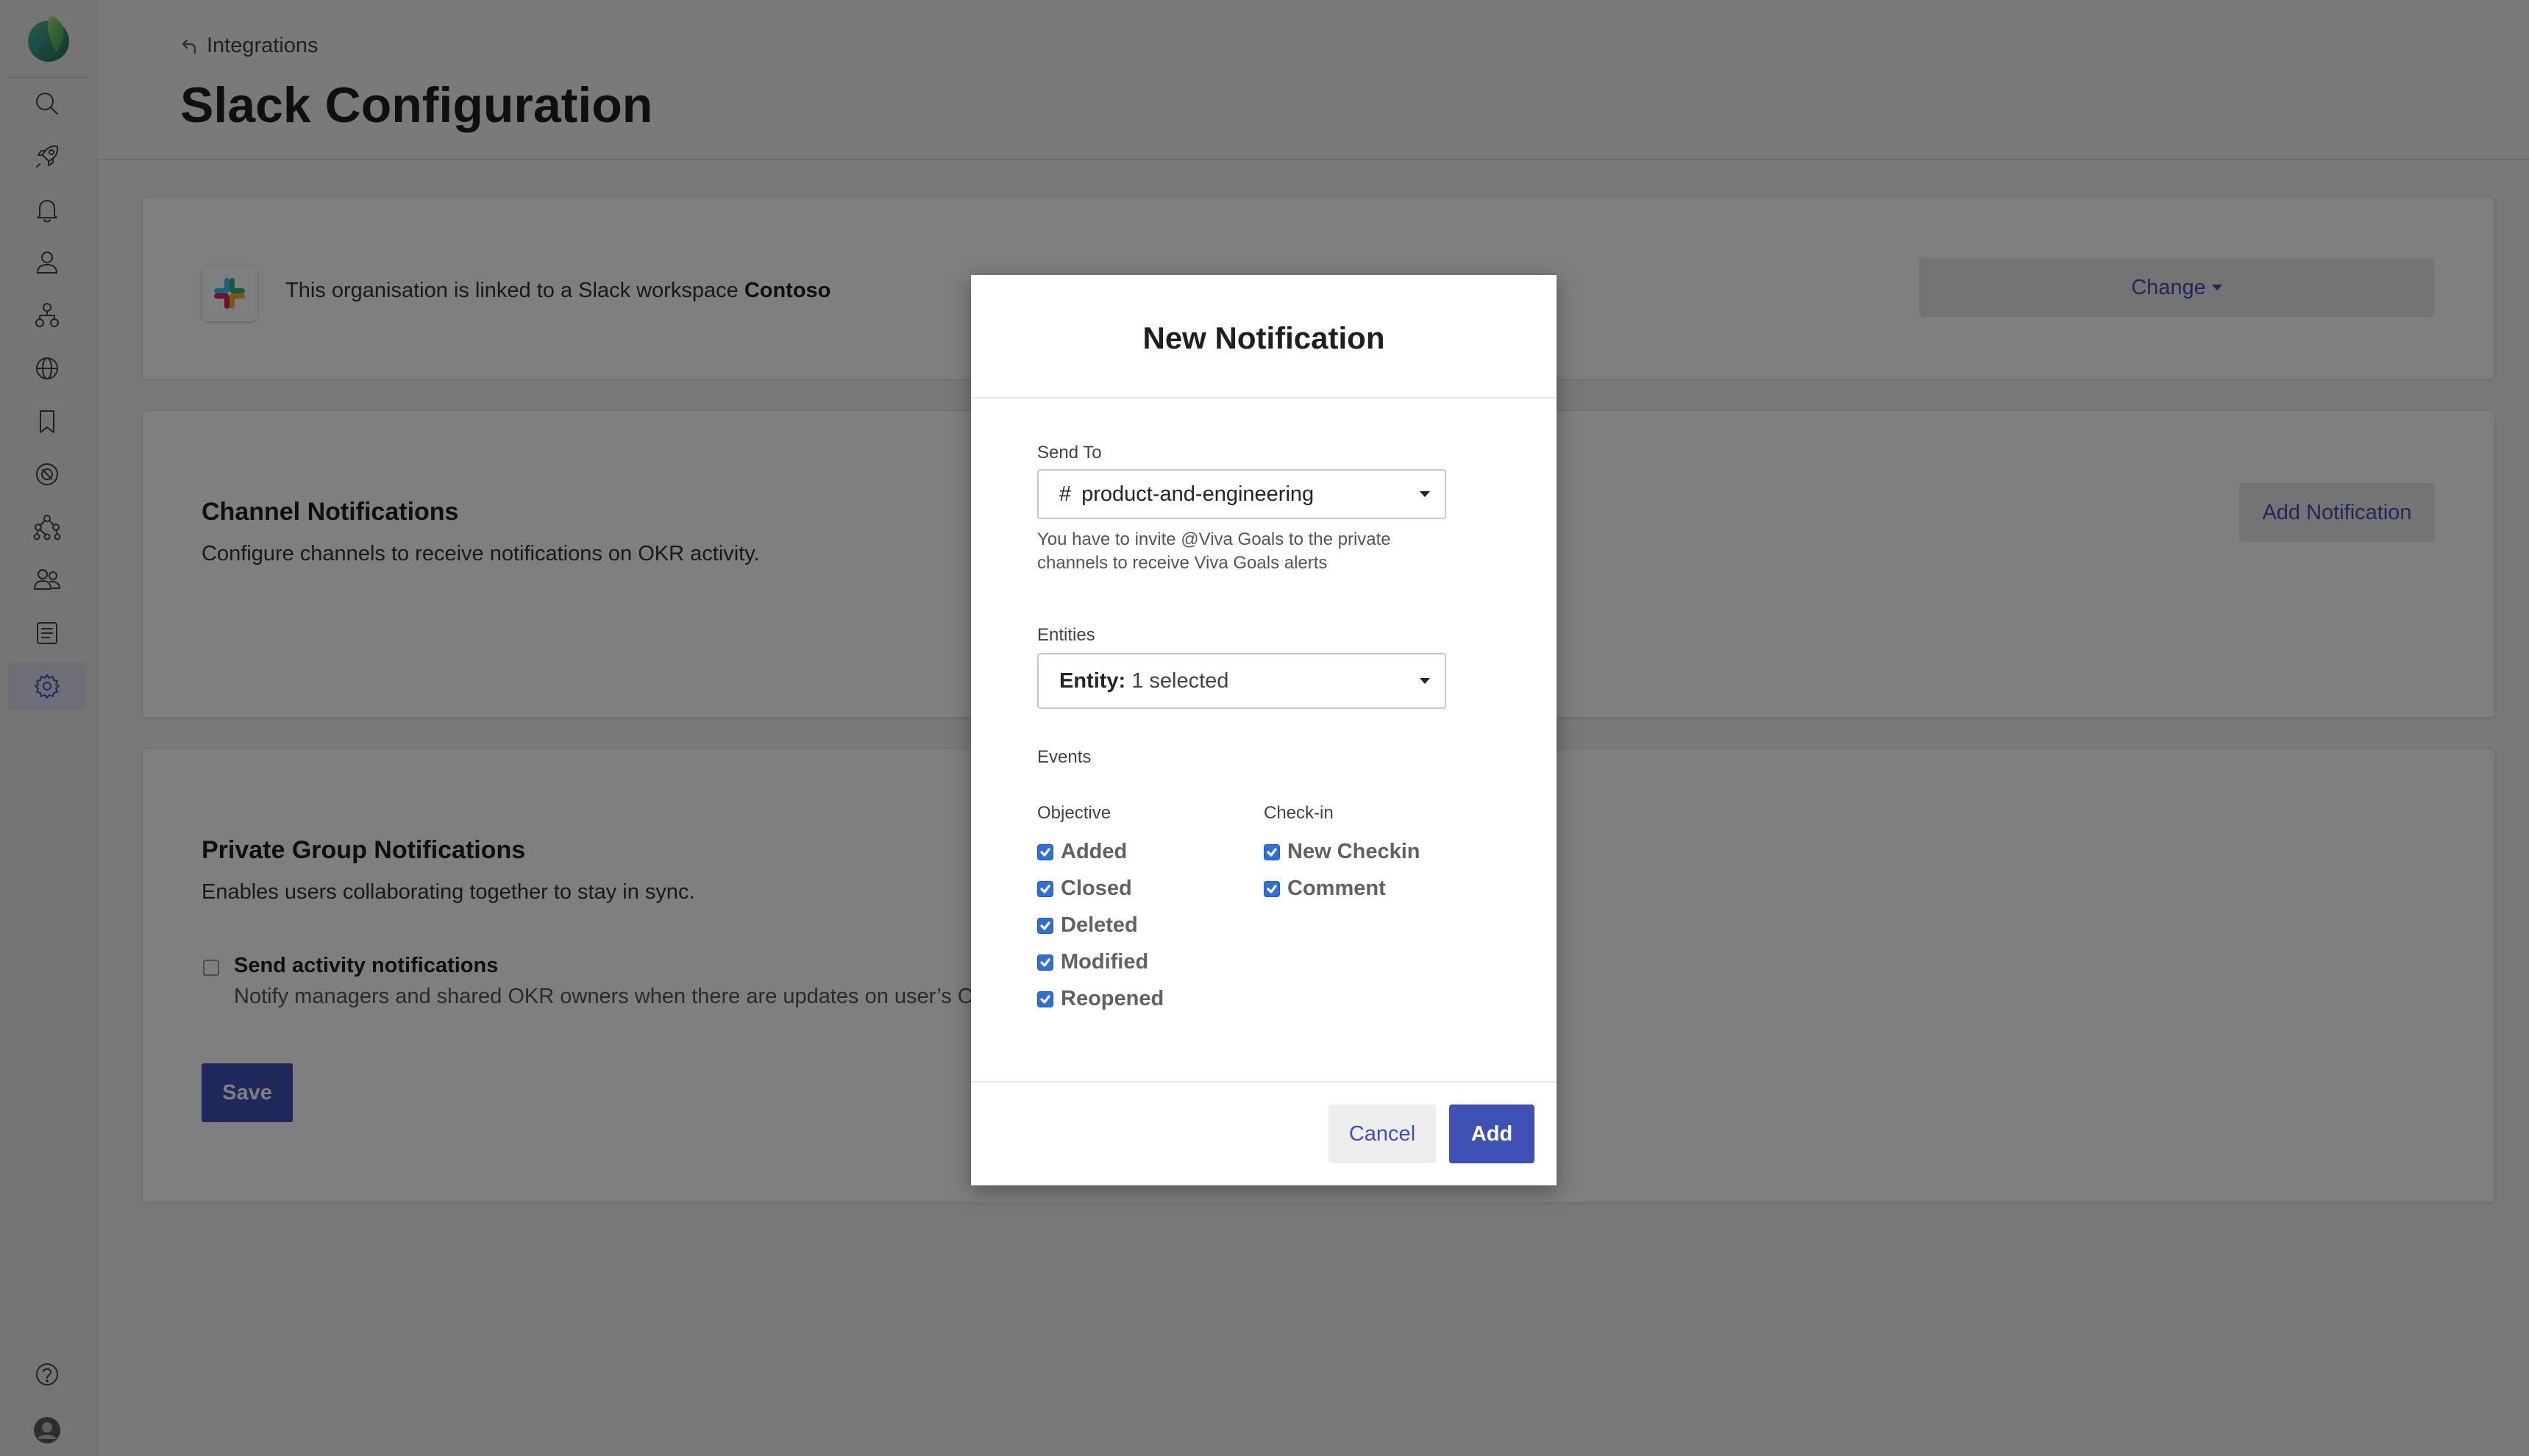 The width and height of the screenshot is (2529, 1456). I want to click on event-label: Closed, so click(1096, 888).